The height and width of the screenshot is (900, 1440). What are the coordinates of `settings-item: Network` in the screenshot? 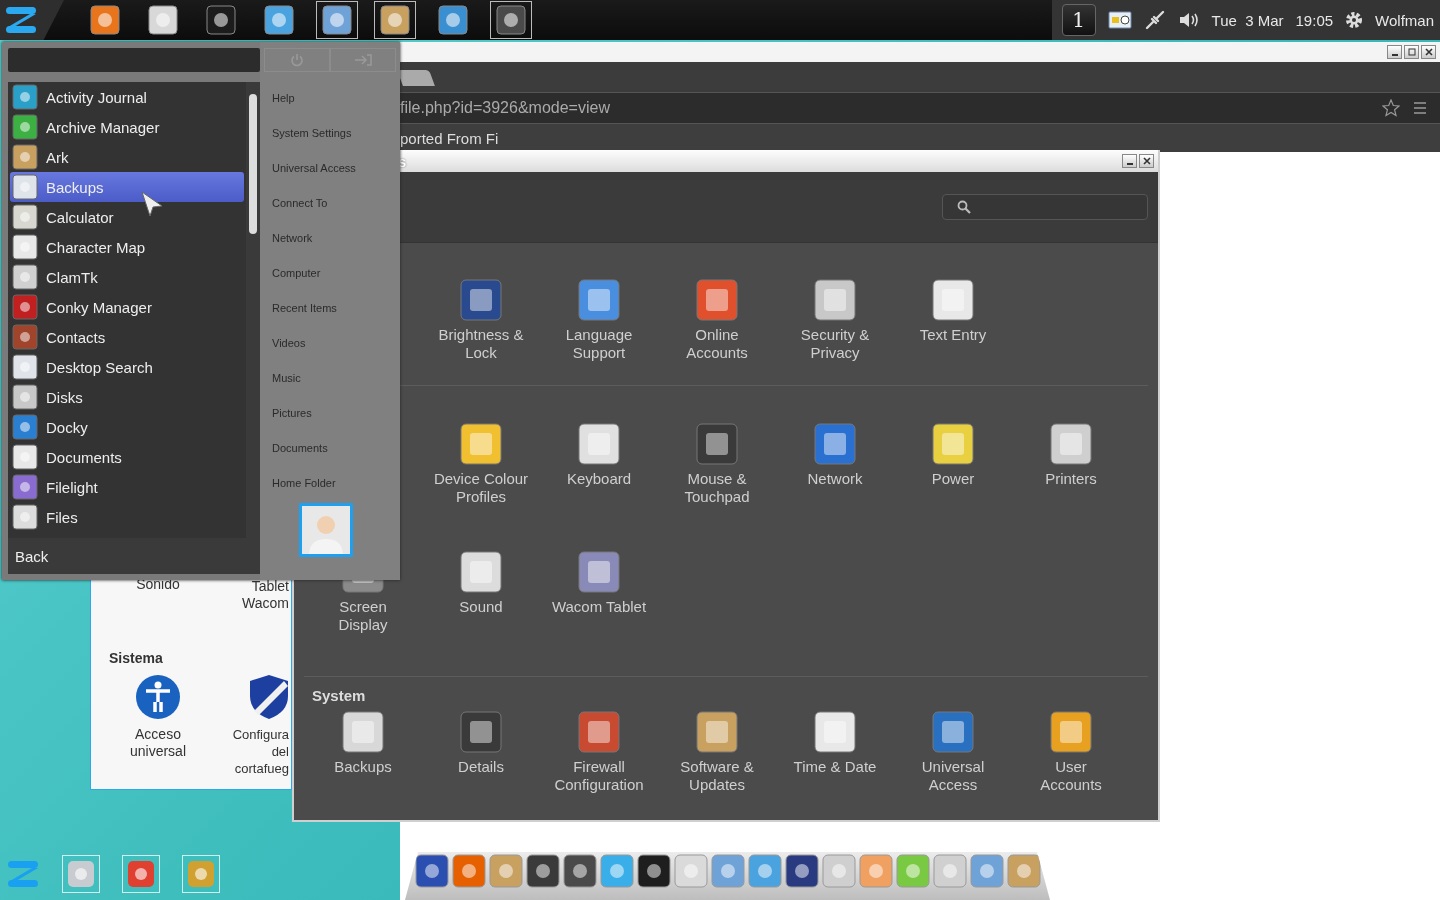 It's located at (835, 464).